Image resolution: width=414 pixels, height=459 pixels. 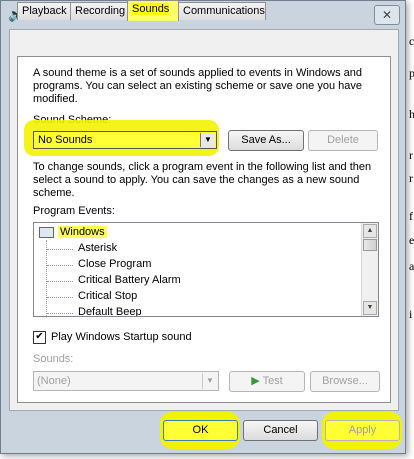 I want to click on sounds-dropdown: (None) ▼, so click(x=126, y=381).